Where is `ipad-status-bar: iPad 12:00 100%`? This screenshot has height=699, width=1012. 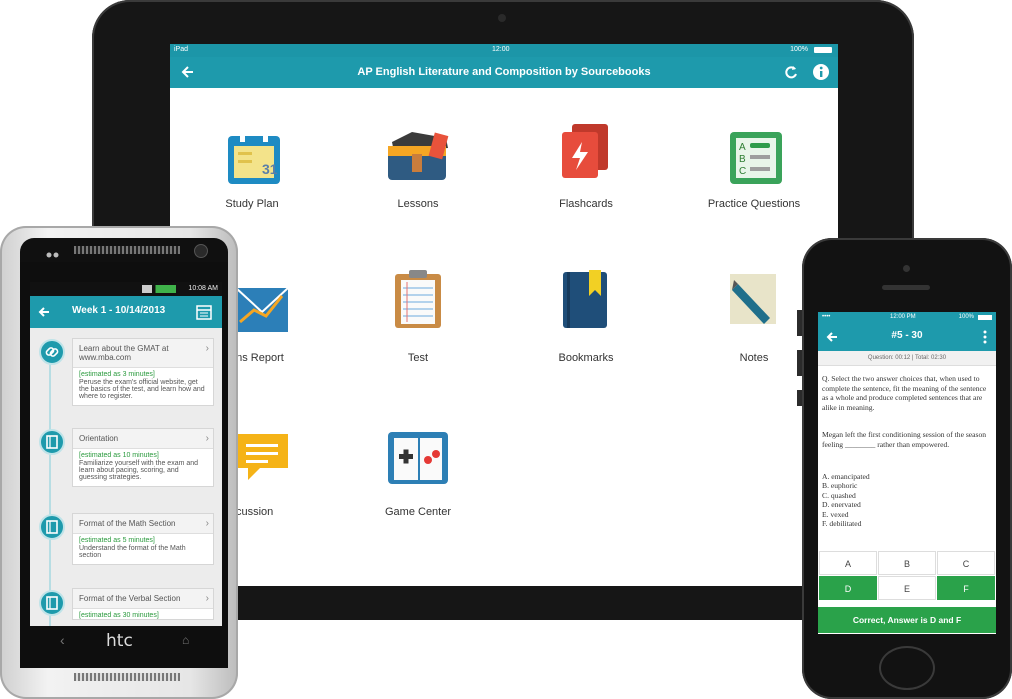 ipad-status-bar: iPad 12:00 100% is located at coordinates (504, 50).